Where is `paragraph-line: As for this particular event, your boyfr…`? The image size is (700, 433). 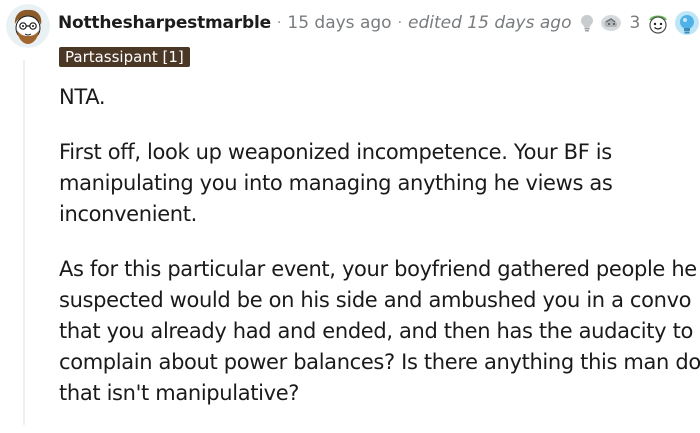
paragraph-line: As for this particular event, your boyfr… is located at coordinates (378, 269).